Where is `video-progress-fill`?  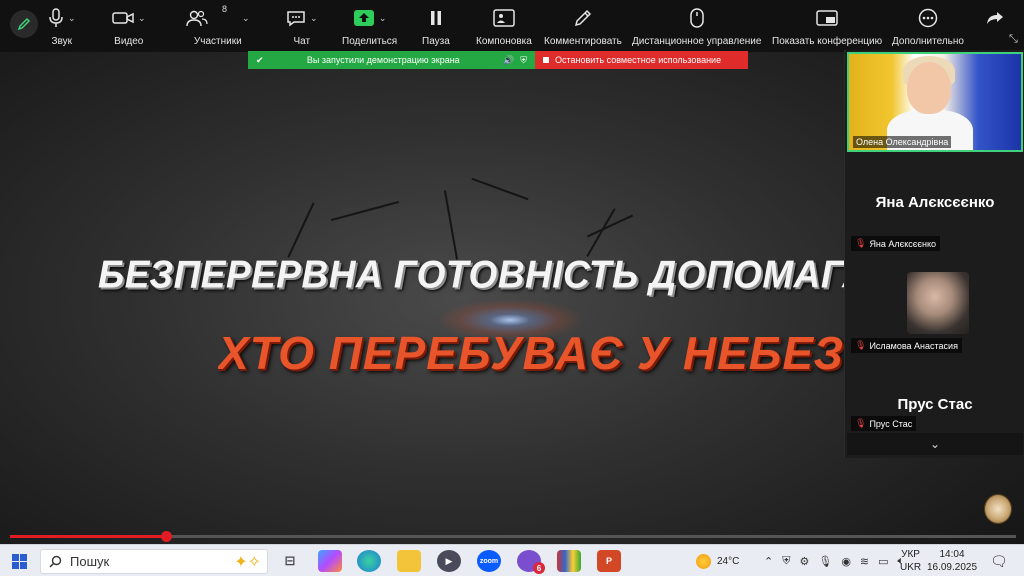
video-progress-fill is located at coordinates (88, 536).